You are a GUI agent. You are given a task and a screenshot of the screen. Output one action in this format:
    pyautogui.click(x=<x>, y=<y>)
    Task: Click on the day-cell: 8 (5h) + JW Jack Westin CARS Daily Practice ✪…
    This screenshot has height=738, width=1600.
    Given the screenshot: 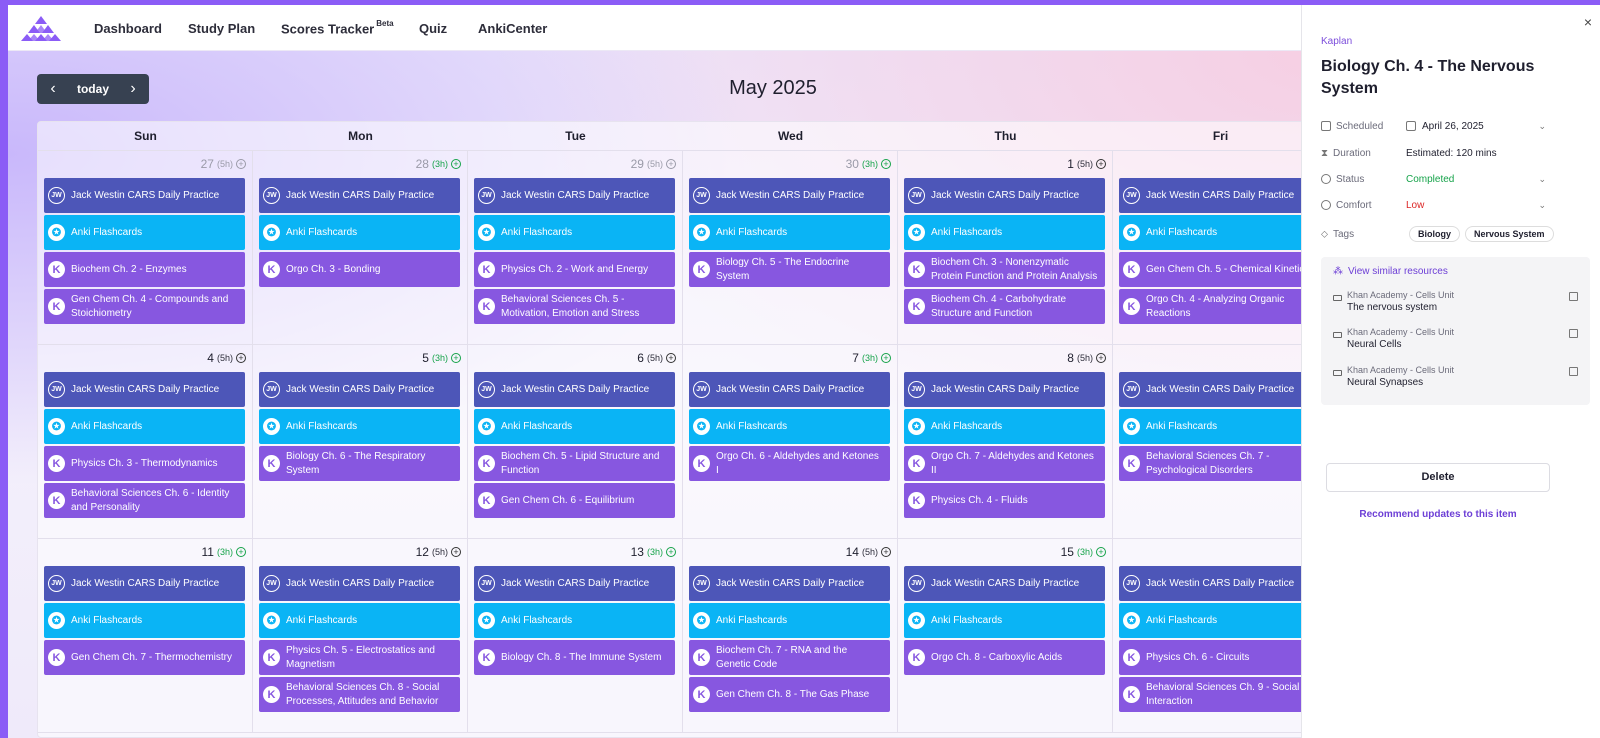 What is the action you would take?
    pyautogui.click(x=1005, y=442)
    